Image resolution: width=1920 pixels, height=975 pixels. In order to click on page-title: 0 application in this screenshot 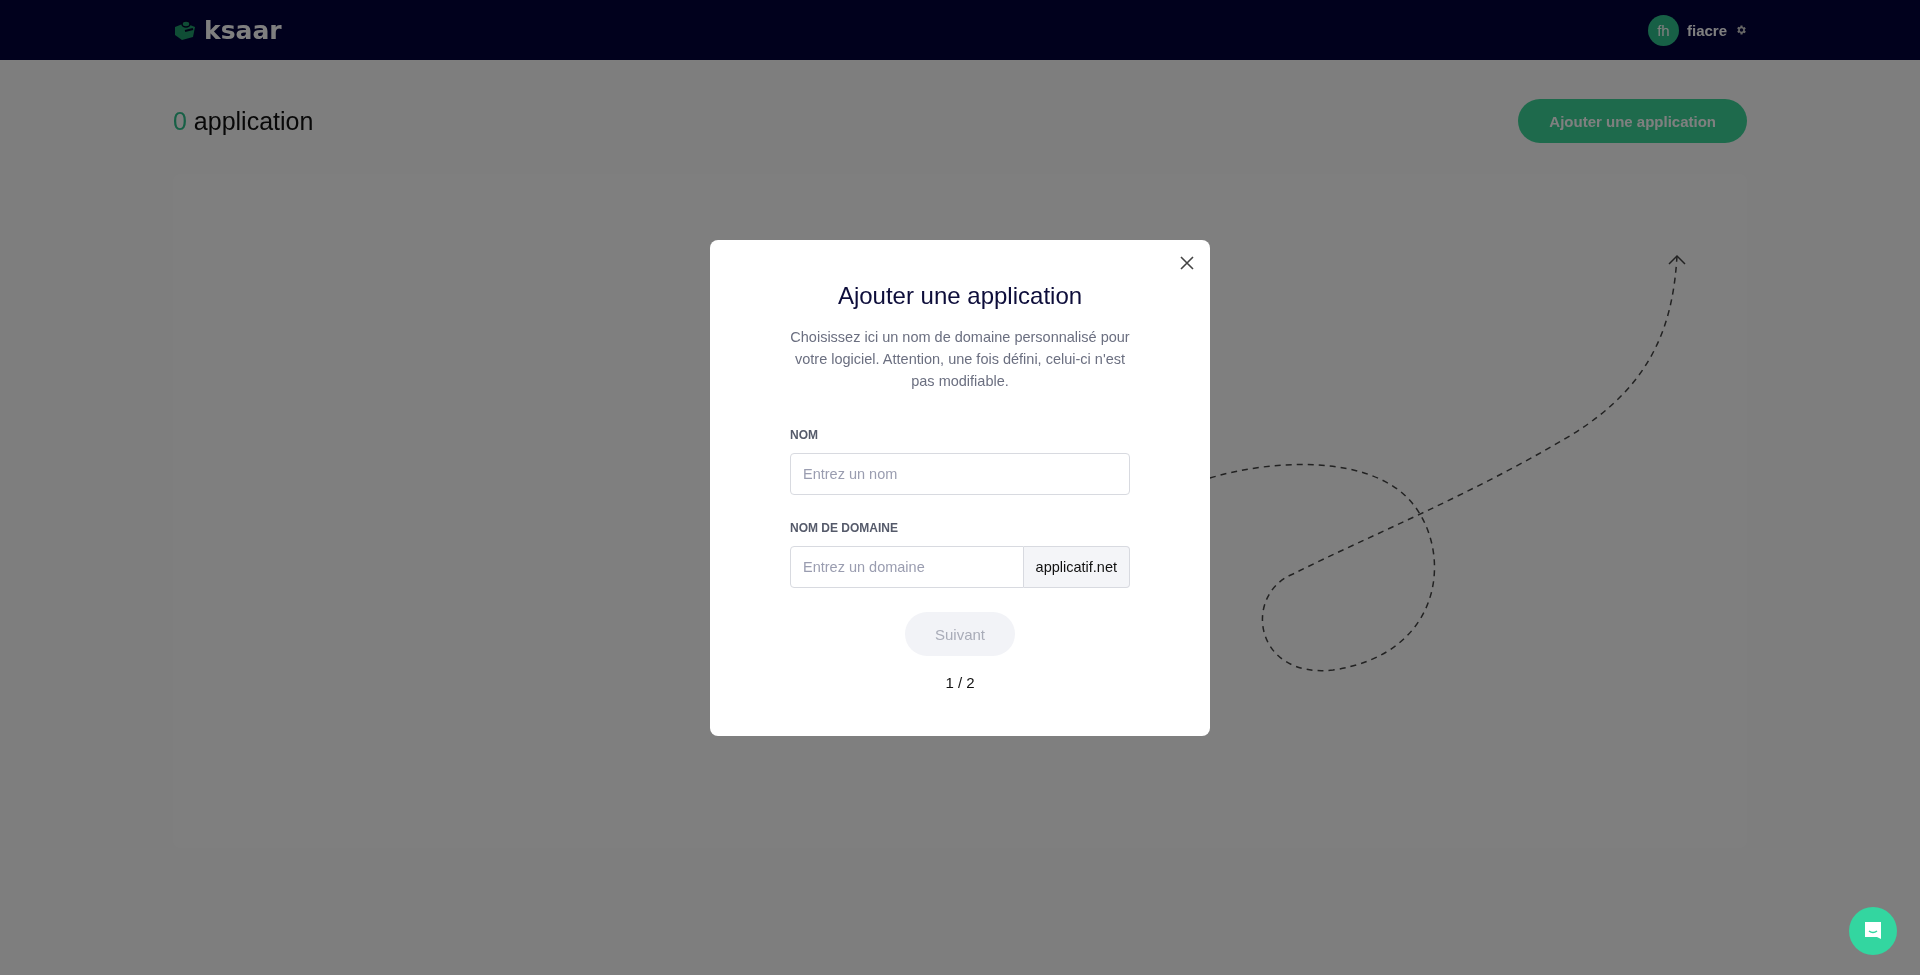, I will do `click(243, 121)`.